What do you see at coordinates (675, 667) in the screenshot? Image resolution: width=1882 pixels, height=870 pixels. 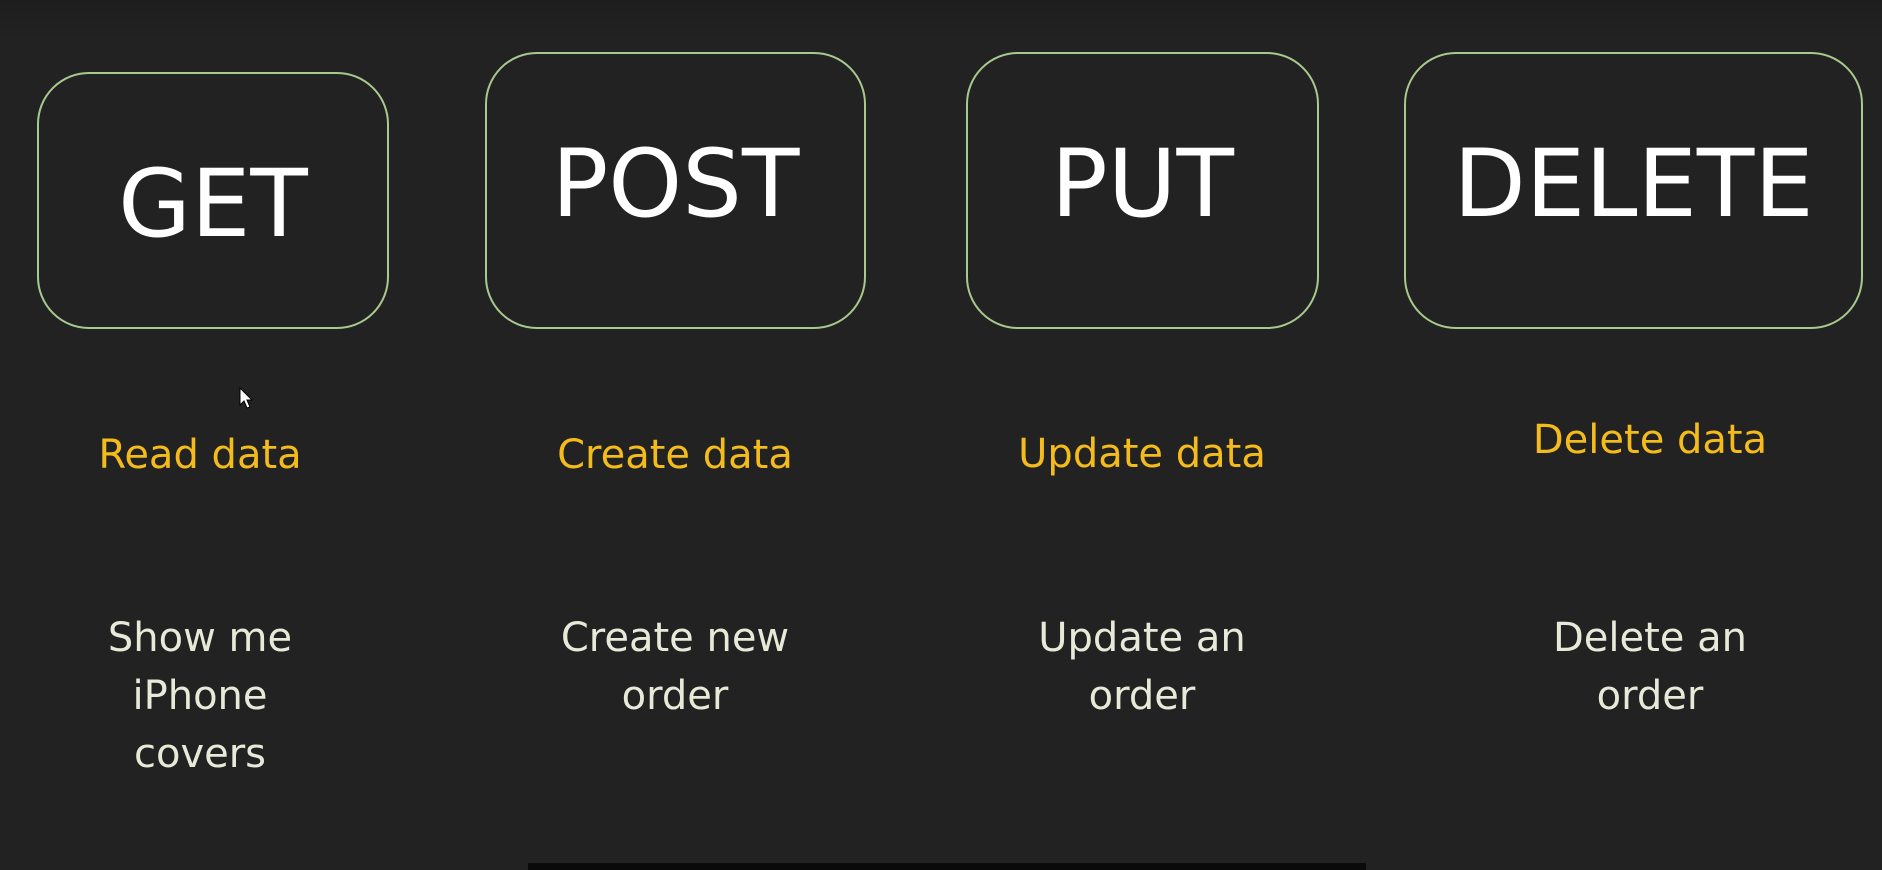 I see `post-example-text: Create new order` at bounding box center [675, 667].